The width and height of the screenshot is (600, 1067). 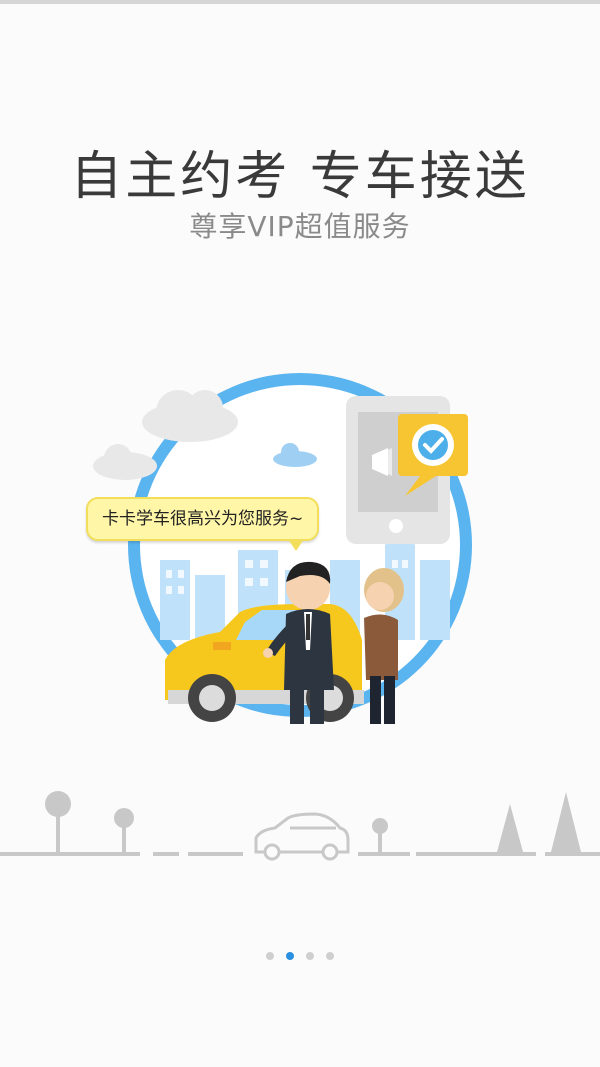 I want to click on page-indicator, so click(x=300, y=956).